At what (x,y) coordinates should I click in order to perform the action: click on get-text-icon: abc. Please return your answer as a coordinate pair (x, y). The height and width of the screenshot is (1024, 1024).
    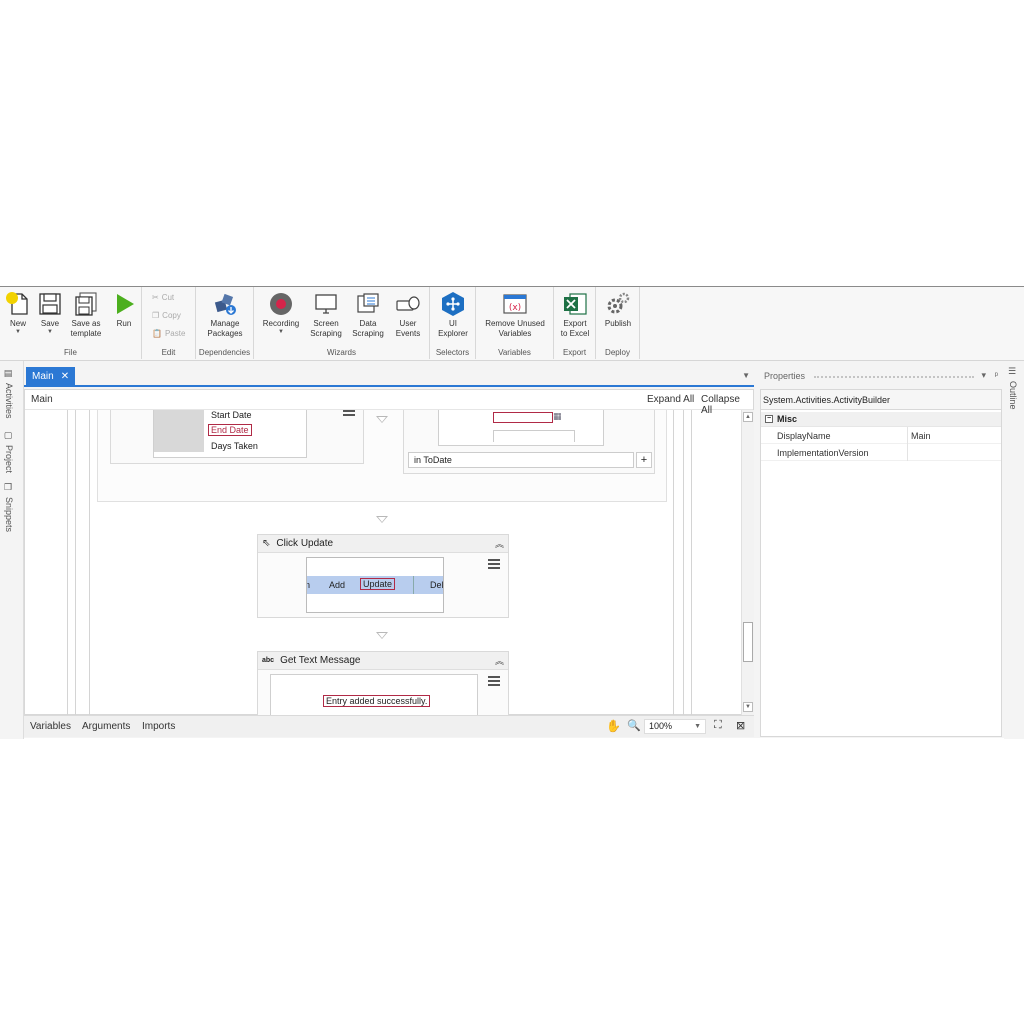
    Looking at the image, I should click on (268, 660).